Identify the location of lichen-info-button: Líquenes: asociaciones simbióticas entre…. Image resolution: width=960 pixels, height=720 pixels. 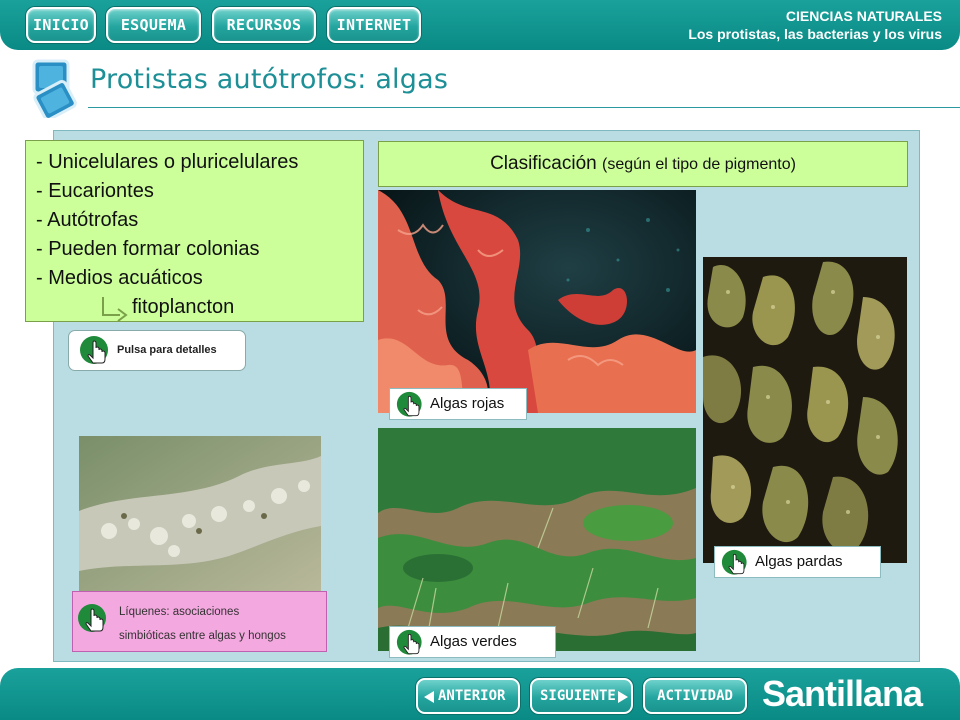
(199, 621).